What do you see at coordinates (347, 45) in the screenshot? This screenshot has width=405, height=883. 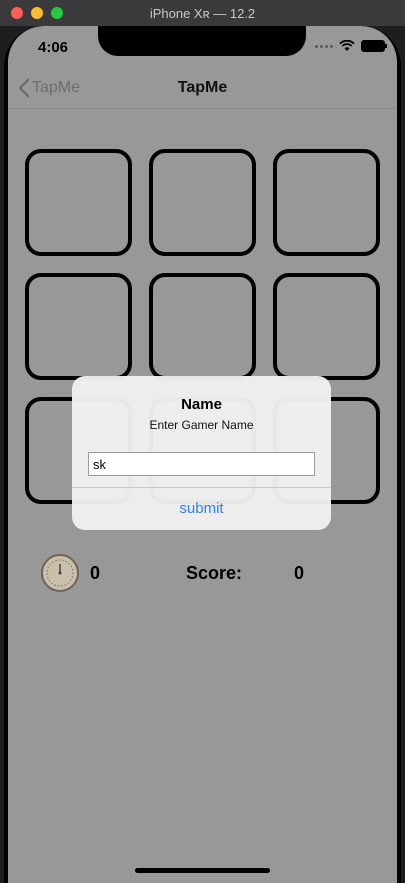 I see `wifi-icon` at bounding box center [347, 45].